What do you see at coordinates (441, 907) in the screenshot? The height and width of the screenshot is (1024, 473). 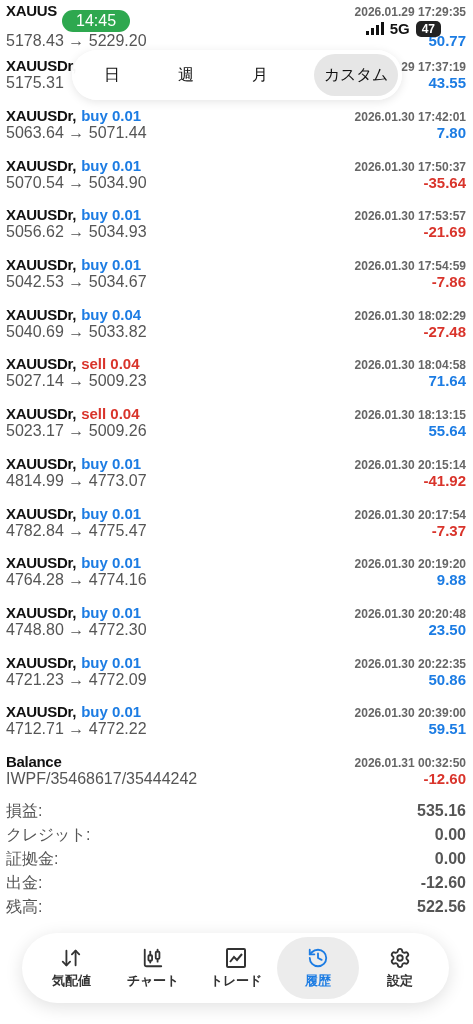 I see `summary-value: 522.56` at bounding box center [441, 907].